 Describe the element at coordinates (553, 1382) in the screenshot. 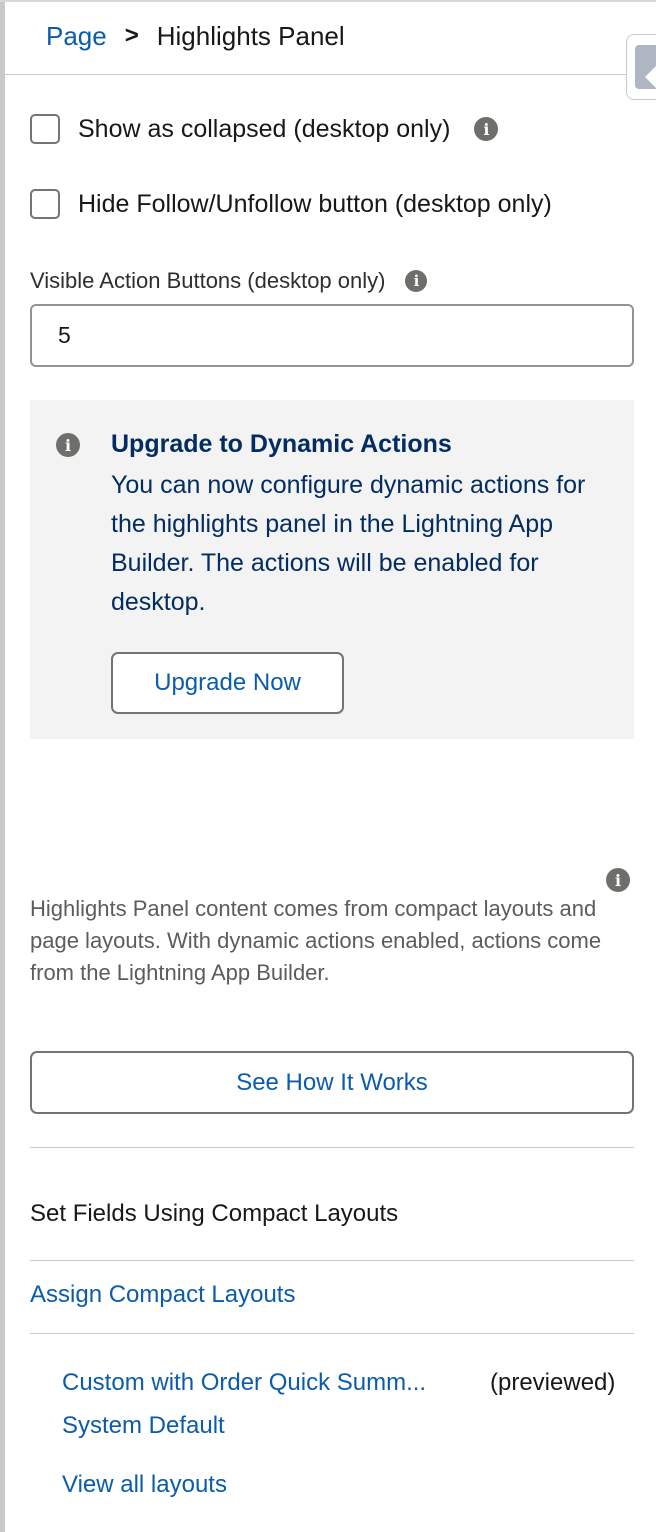

I see `previewed-label: (previewed)` at that location.